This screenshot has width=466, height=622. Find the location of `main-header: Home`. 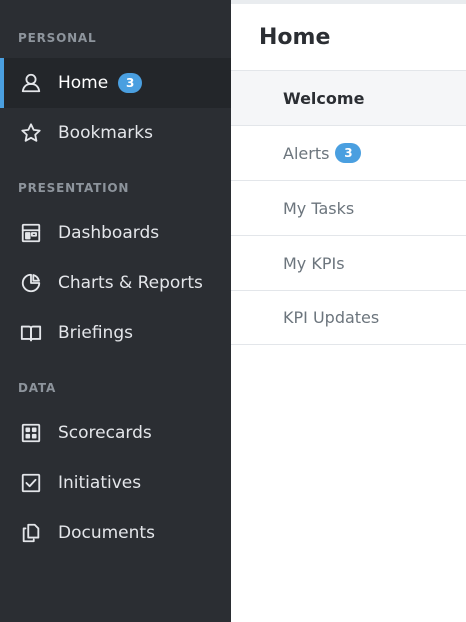

main-header: Home is located at coordinates (348, 35).